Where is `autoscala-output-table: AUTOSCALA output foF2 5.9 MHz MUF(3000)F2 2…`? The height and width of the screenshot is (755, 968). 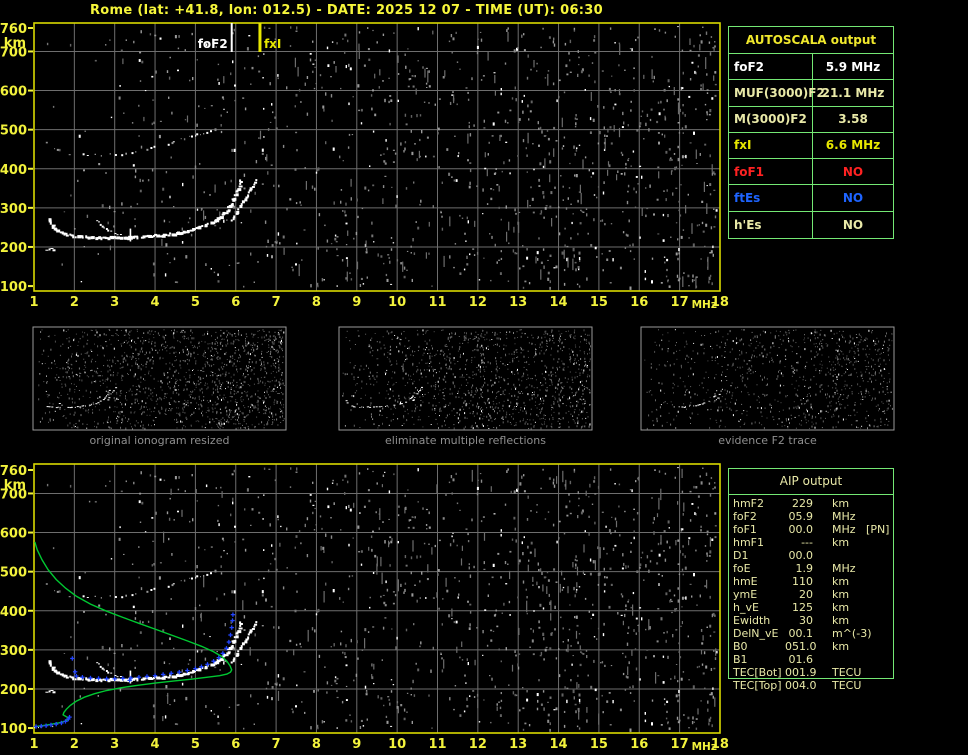
autoscala-output-table: AUTOSCALA output foF2 5.9 MHz MUF(3000)F2 2… is located at coordinates (811, 132).